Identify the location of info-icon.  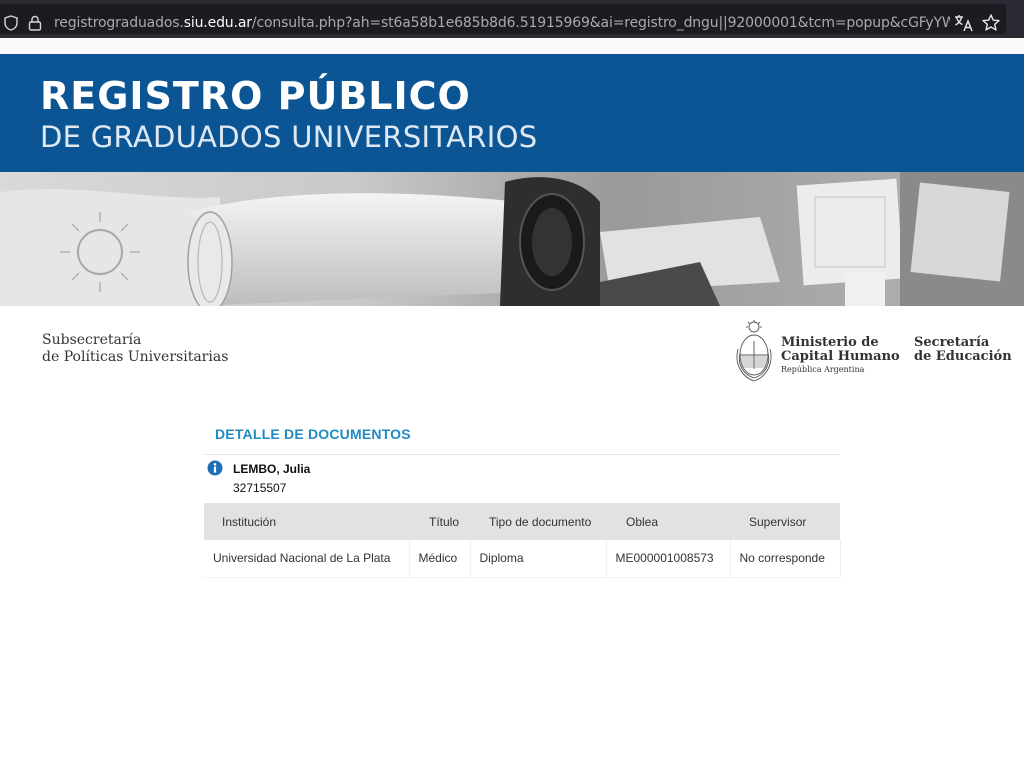
(215, 468).